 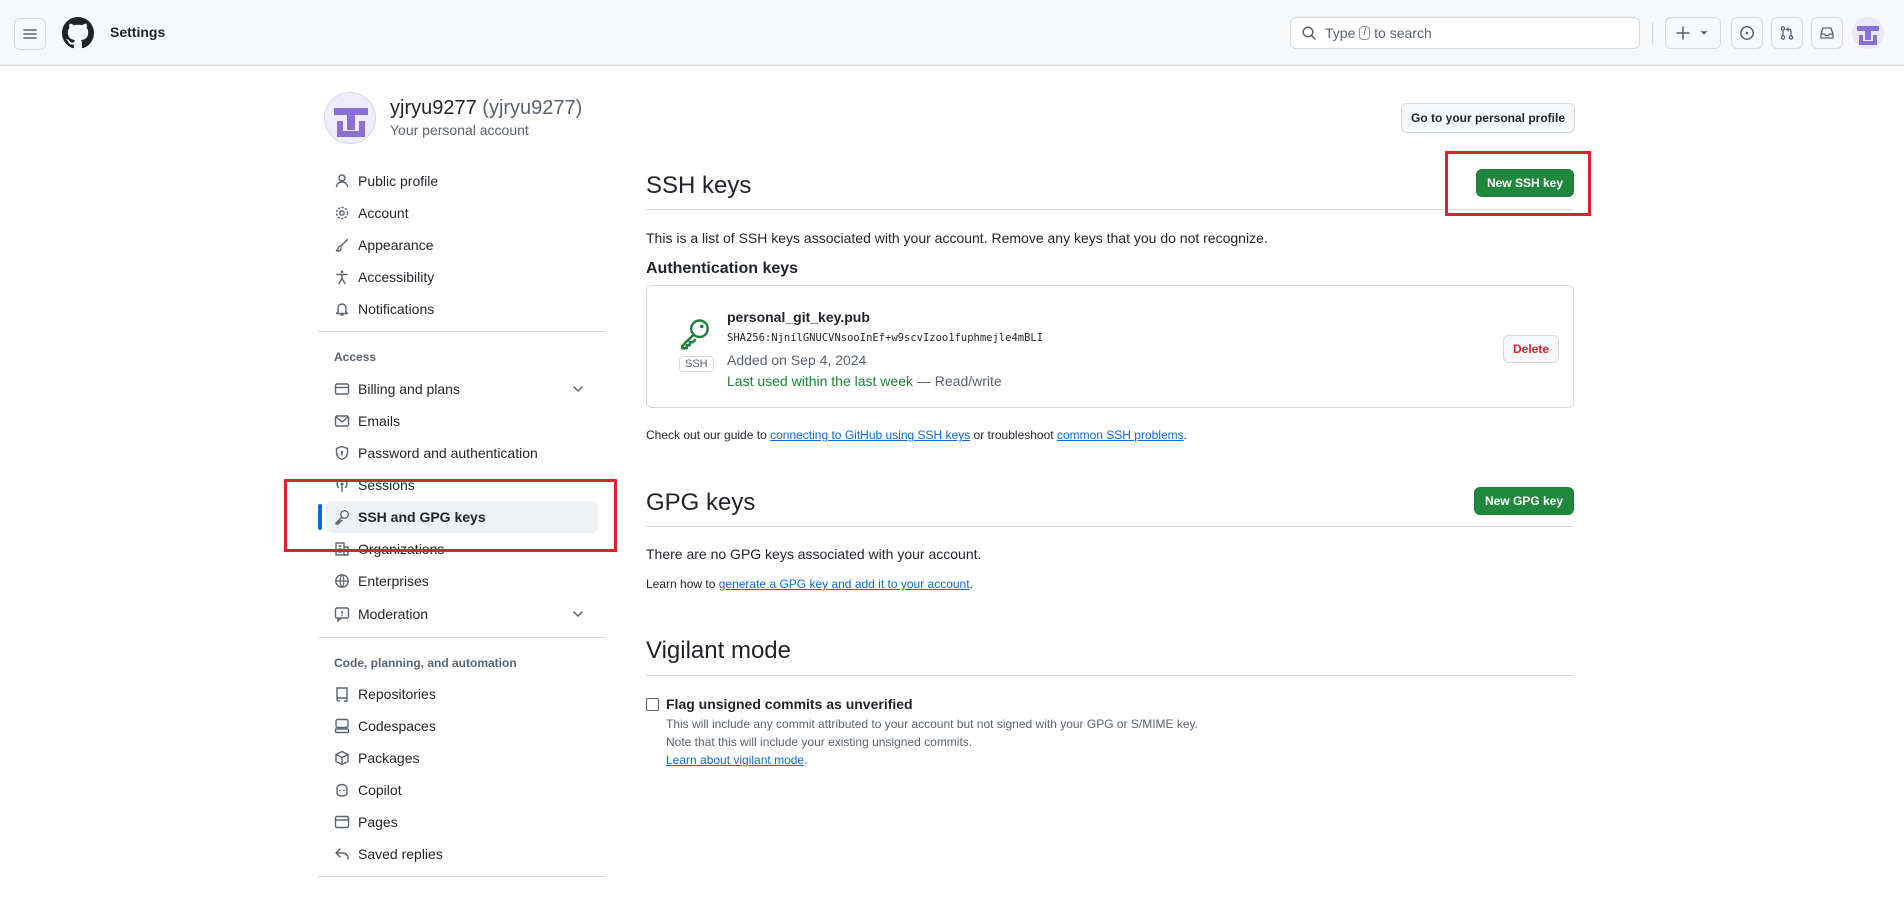 I want to click on flag-unsigned-label: Flag unsigned commits as unverified, so click(x=789, y=704).